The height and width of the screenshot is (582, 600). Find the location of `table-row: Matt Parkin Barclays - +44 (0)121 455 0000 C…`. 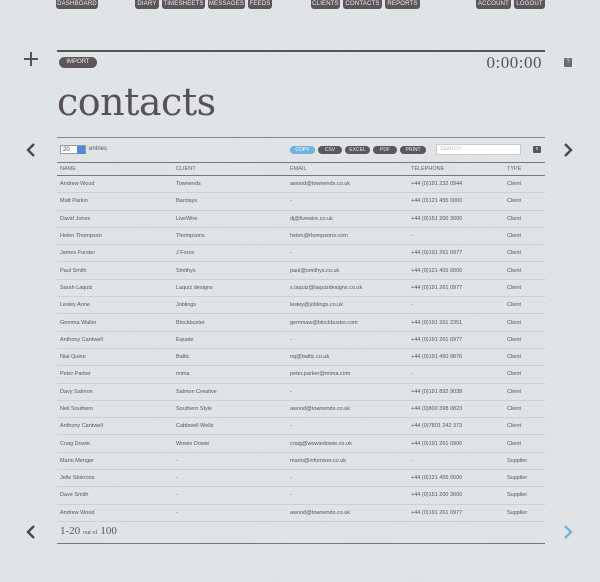

table-row: Matt Parkin Barclays - +44 (0)121 455 0000 C… is located at coordinates (301, 201).